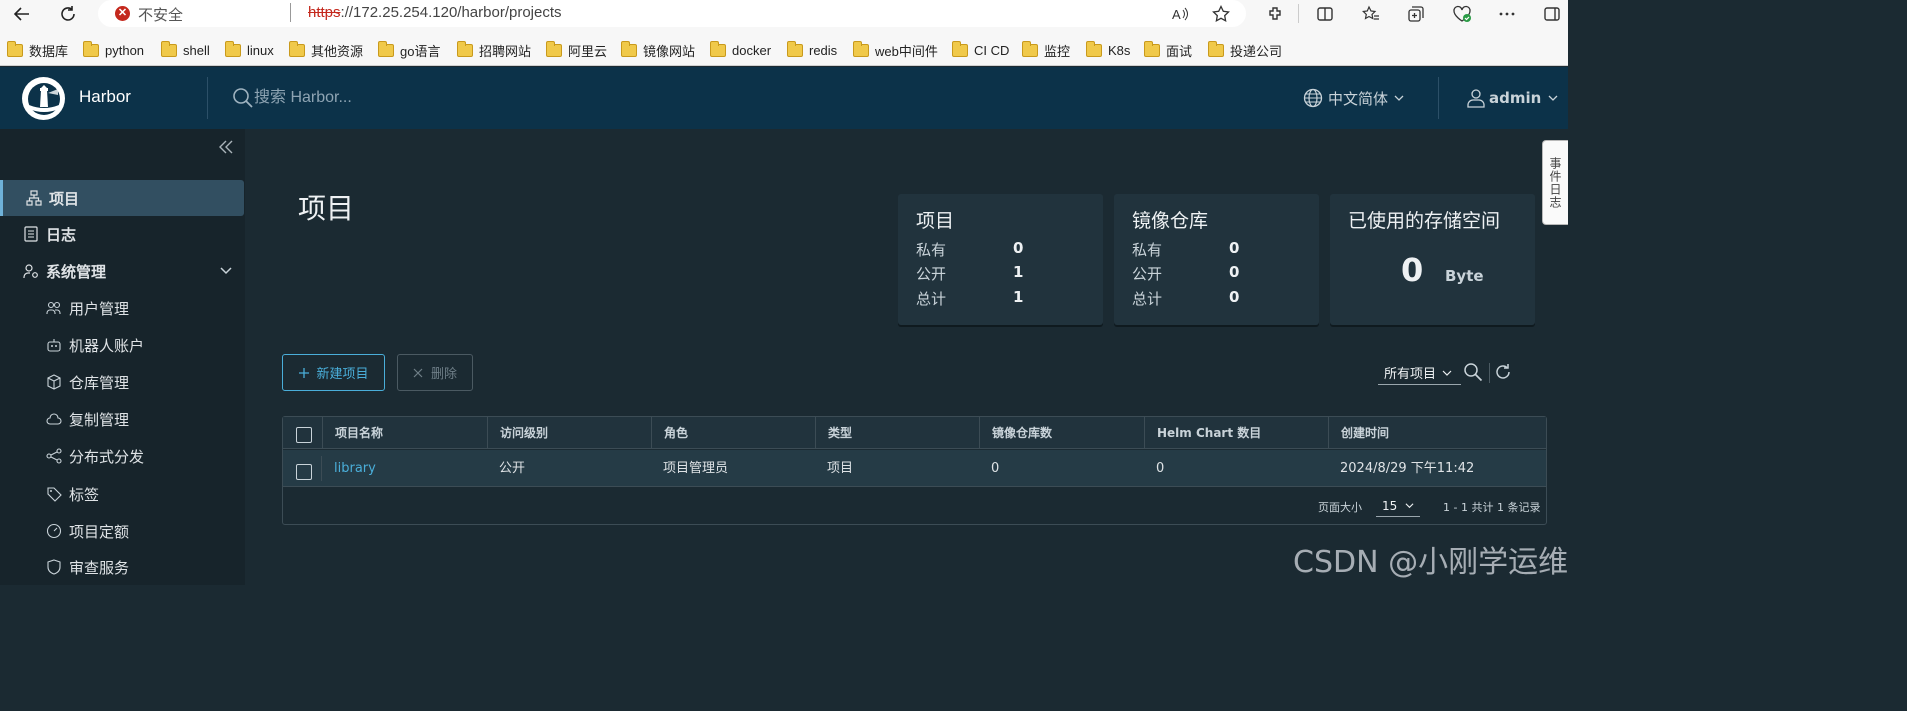  Describe the element at coordinates (1371, 13) in the screenshot. I see `favorites-icon` at that location.